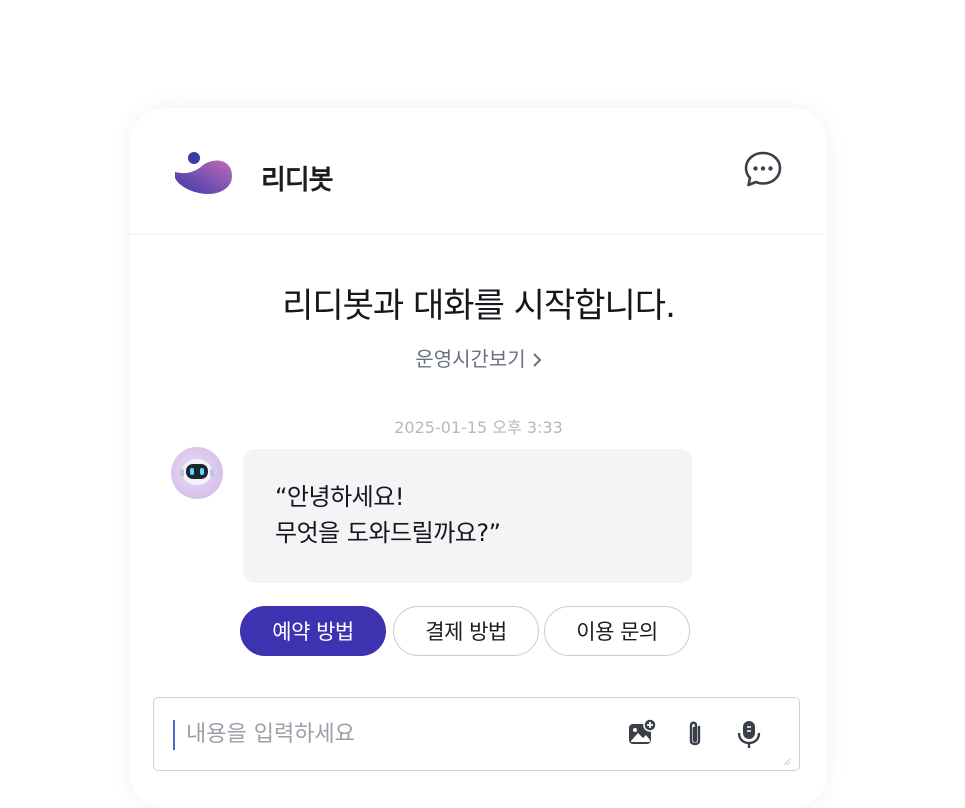  I want to click on bot-name: 리디봇, so click(297, 180).